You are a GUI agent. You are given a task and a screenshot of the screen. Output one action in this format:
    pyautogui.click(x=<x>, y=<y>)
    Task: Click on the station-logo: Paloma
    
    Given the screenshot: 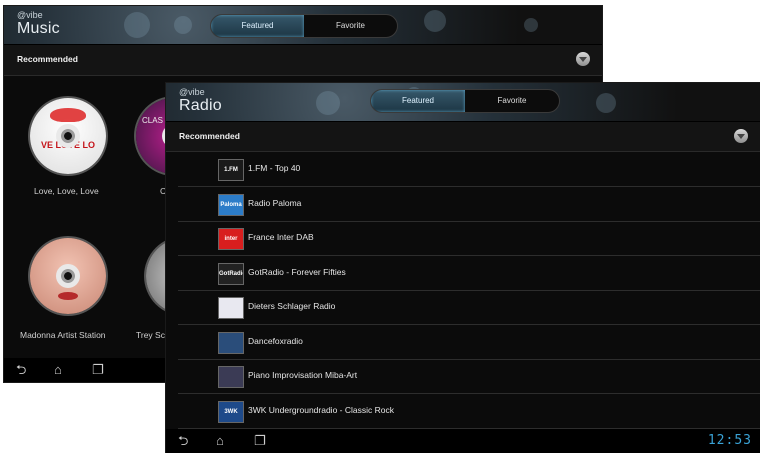 What is the action you would take?
    pyautogui.click(x=231, y=204)
    